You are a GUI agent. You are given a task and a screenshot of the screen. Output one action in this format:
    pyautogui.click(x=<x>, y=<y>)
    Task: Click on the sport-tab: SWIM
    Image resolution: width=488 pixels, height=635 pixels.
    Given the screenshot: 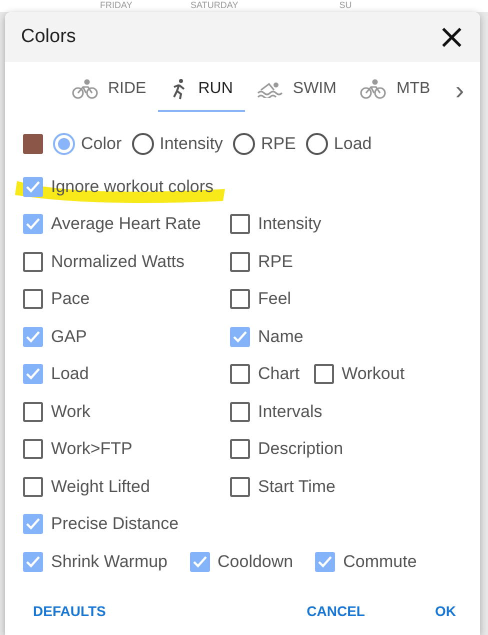 What is the action you would take?
    pyautogui.click(x=296, y=90)
    